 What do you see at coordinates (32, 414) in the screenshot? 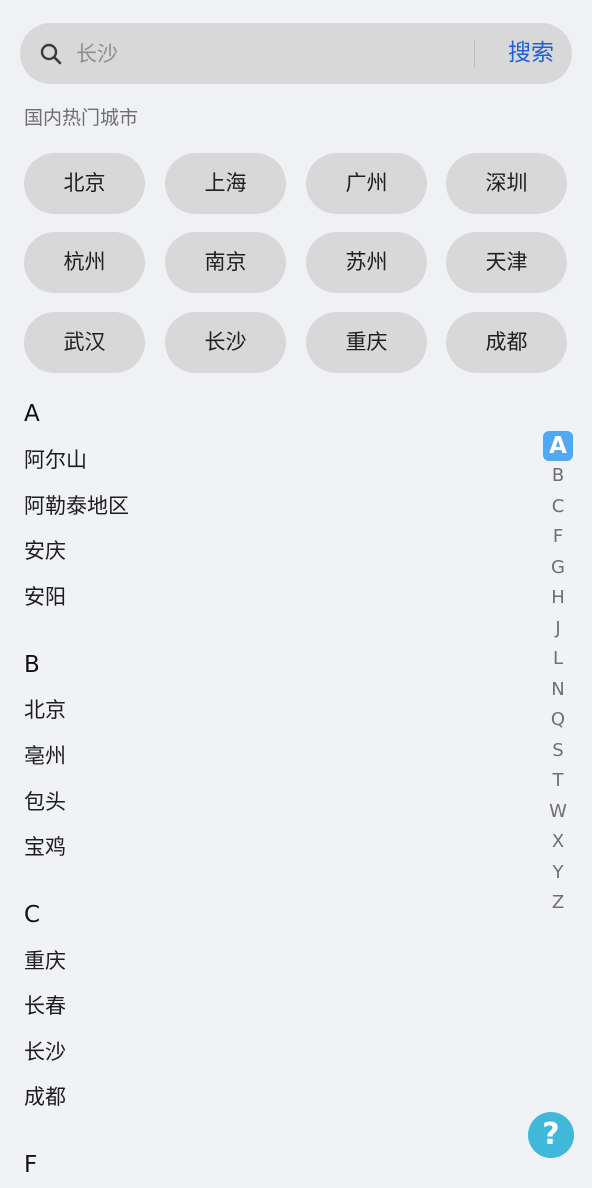
I see `letter-header-a: A` at bounding box center [32, 414].